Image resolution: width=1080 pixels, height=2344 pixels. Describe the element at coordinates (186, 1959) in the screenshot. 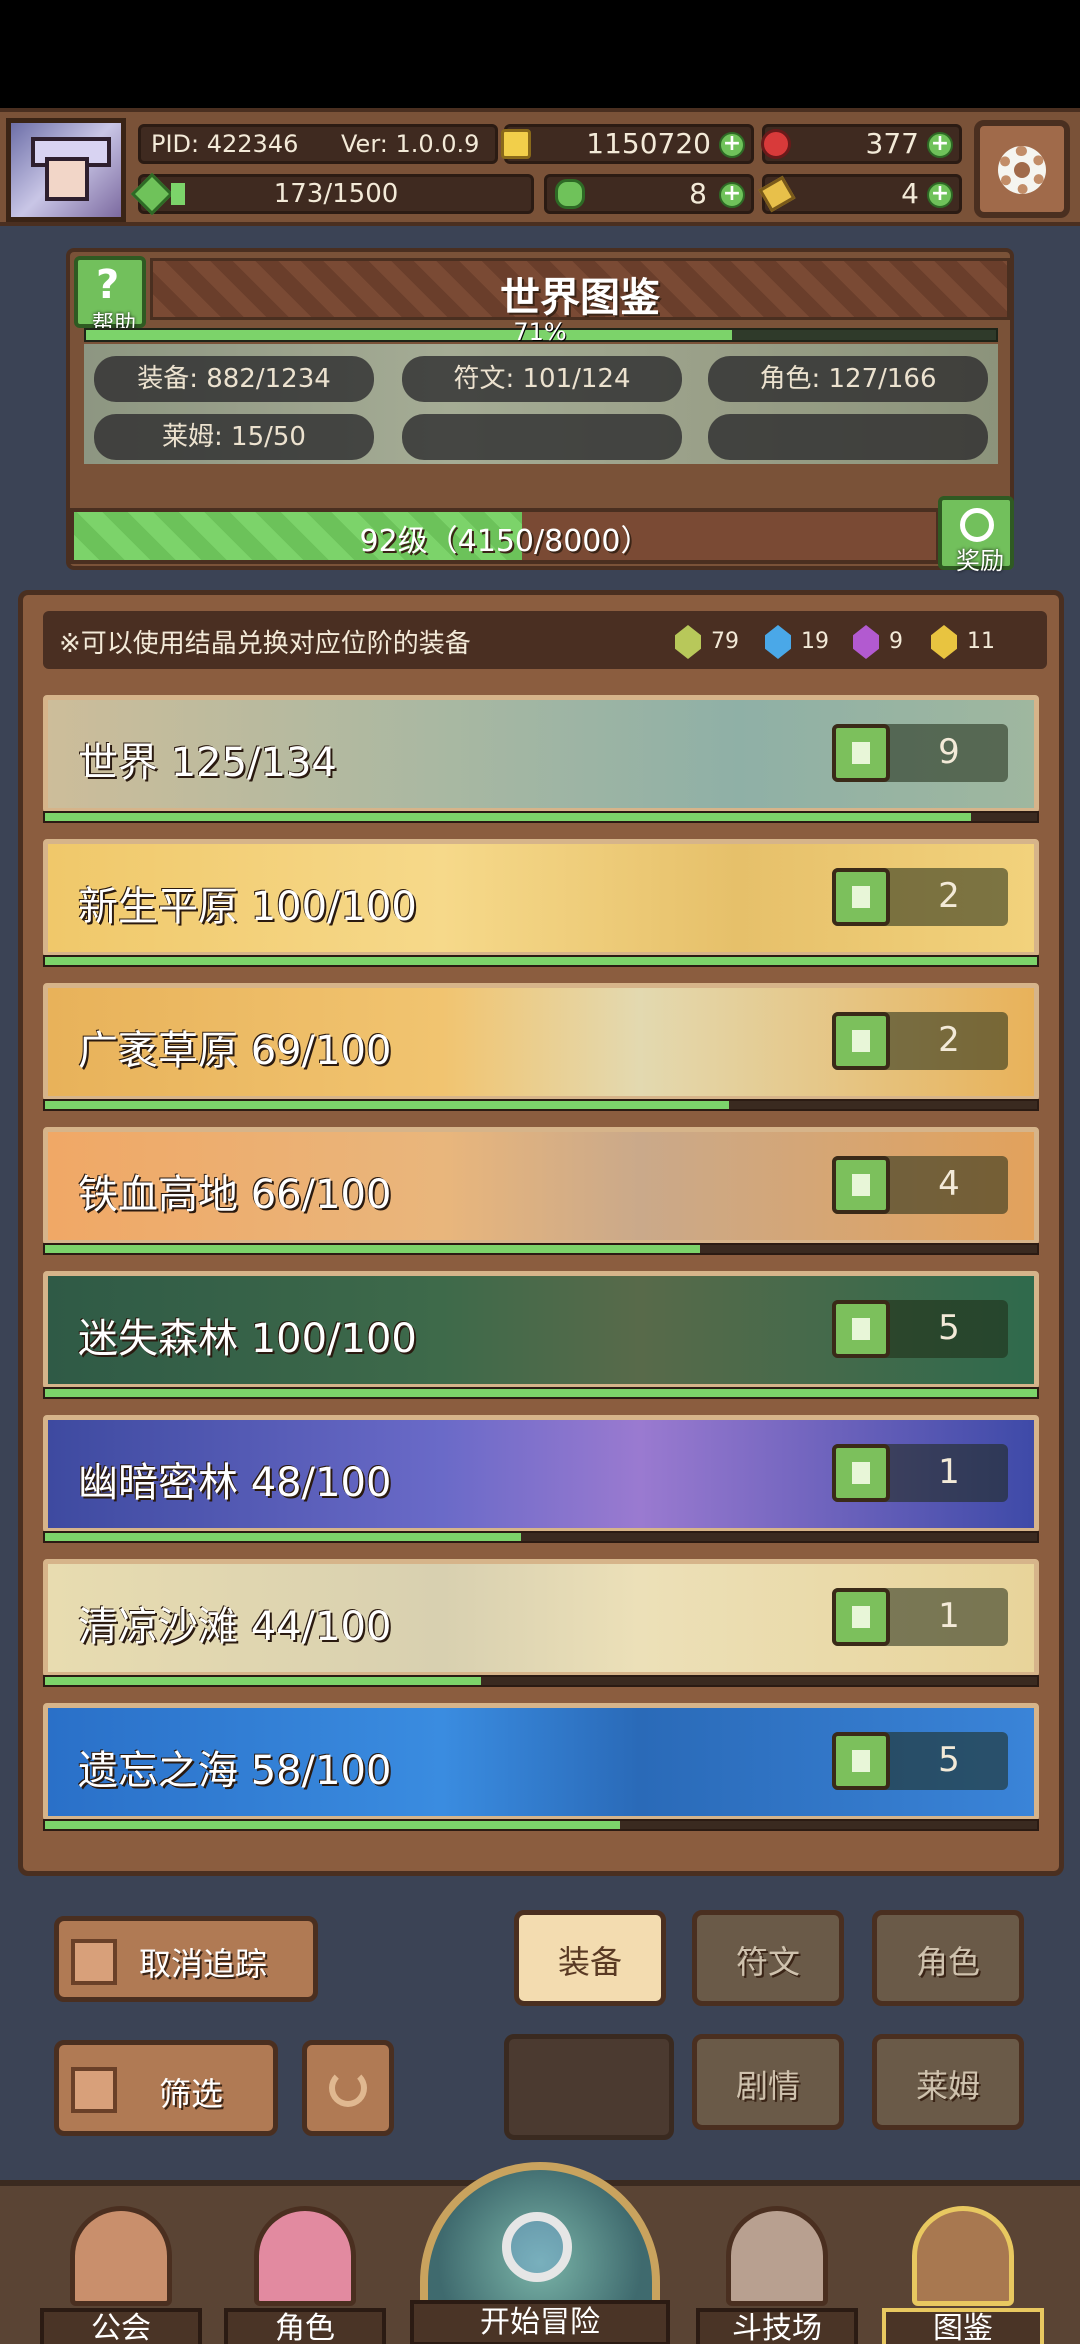

I see `untrack-button: 取消追踪` at that location.